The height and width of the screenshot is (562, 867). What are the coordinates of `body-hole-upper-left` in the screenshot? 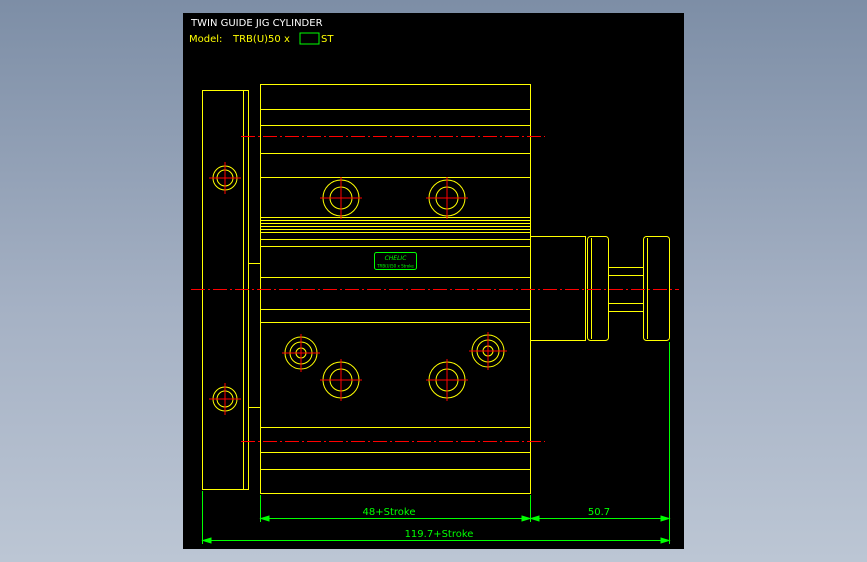 It's located at (341, 198).